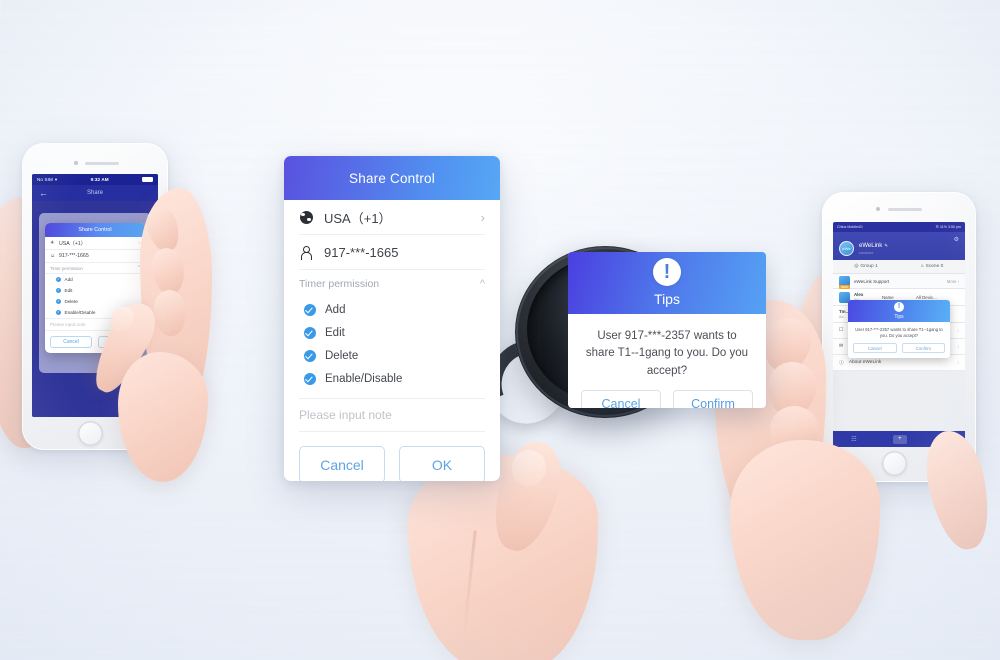 This screenshot has height=660, width=1000. What do you see at coordinates (68, 324) in the screenshot?
I see `left-note-placeholder: Please input note` at bounding box center [68, 324].